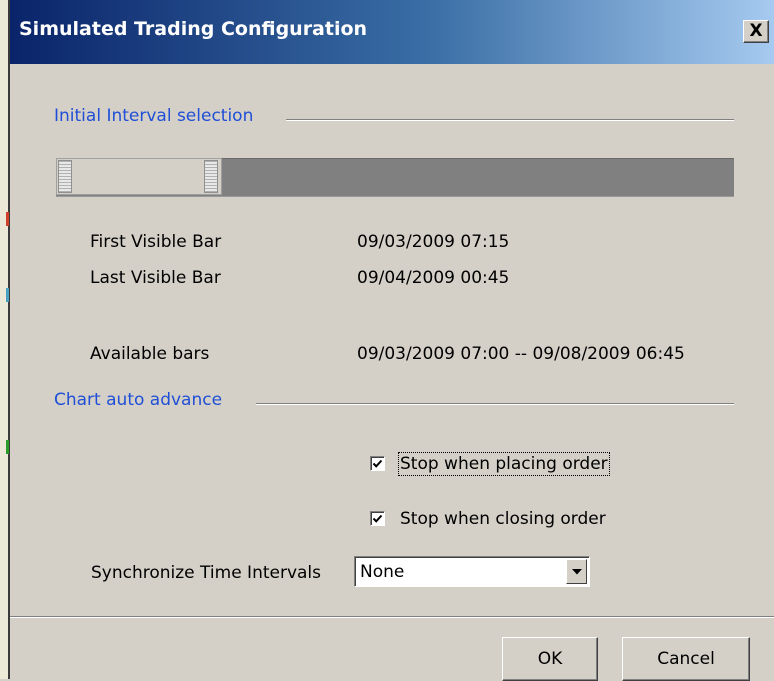  What do you see at coordinates (433, 278) in the screenshot?
I see `last-visible-bar-value: 09/04/2009 00:45` at bounding box center [433, 278].